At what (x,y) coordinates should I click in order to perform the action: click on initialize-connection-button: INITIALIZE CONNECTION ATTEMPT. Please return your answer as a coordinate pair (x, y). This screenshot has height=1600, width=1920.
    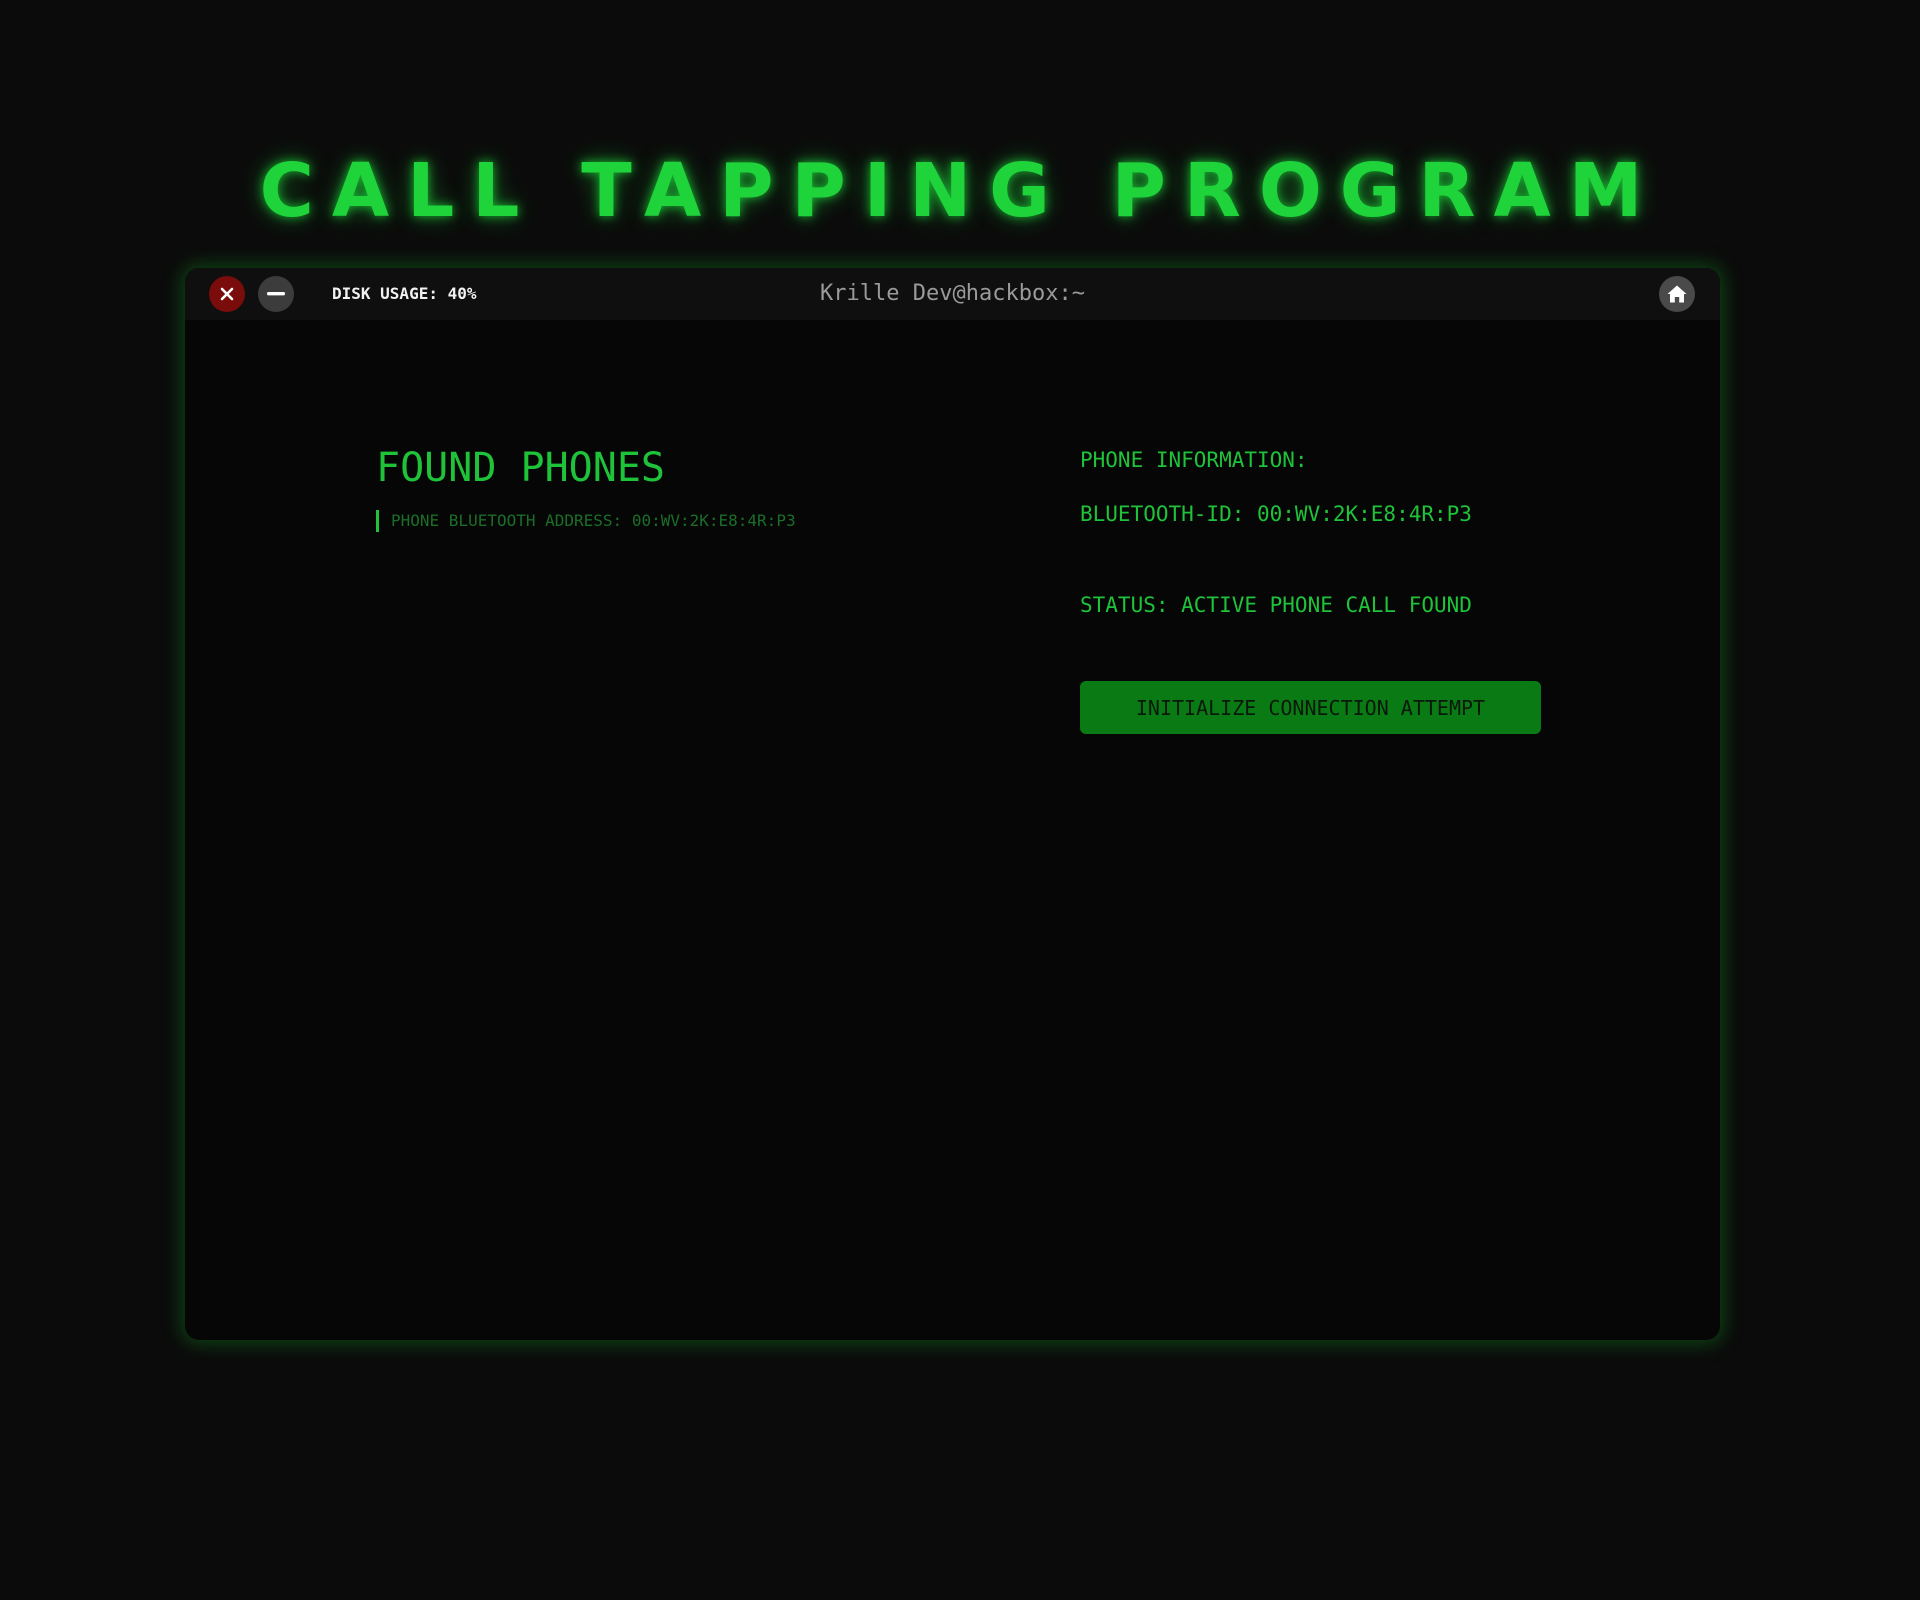
    Looking at the image, I should click on (1310, 707).